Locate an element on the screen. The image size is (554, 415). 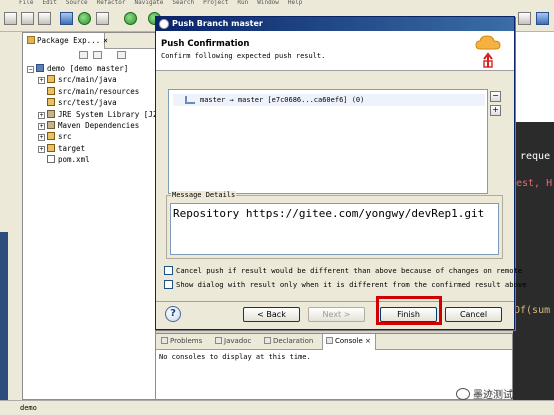
next-button: Next > is located at coordinates (336, 314).